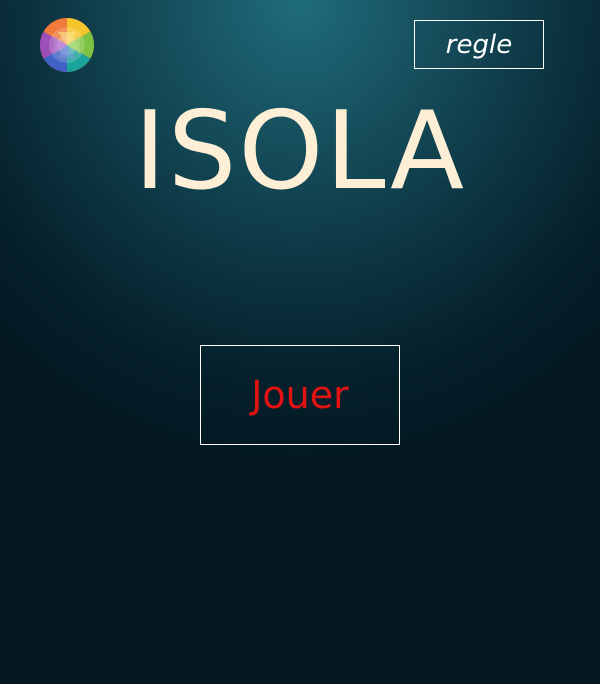 The height and width of the screenshot is (684, 600). What do you see at coordinates (67, 45) in the screenshot?
I see `color-wheel-icon` at bounding box center [67, 45].